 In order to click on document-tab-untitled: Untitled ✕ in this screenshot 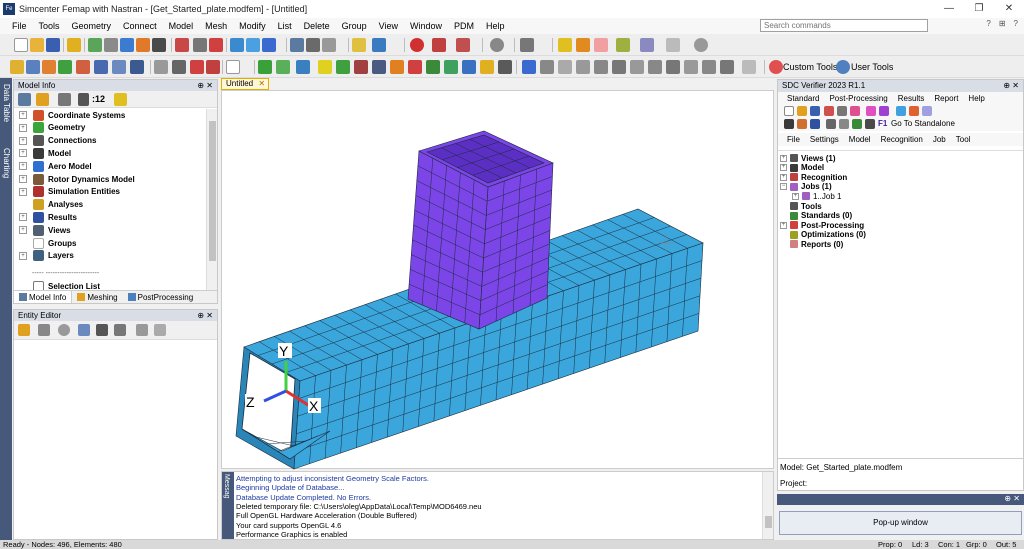, I will do `click(245, 84)`.